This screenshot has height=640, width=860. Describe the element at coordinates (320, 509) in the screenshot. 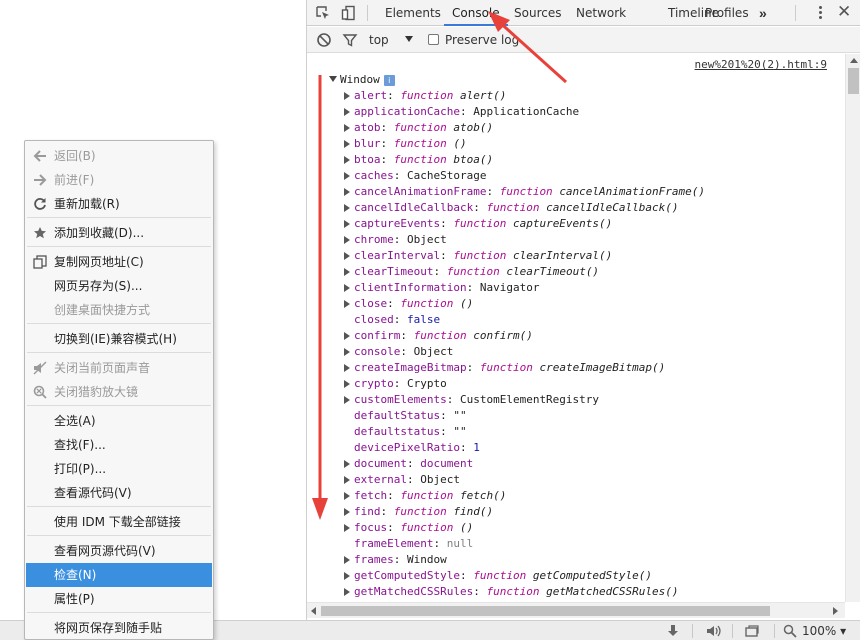

I see `arrow-head` at that location.